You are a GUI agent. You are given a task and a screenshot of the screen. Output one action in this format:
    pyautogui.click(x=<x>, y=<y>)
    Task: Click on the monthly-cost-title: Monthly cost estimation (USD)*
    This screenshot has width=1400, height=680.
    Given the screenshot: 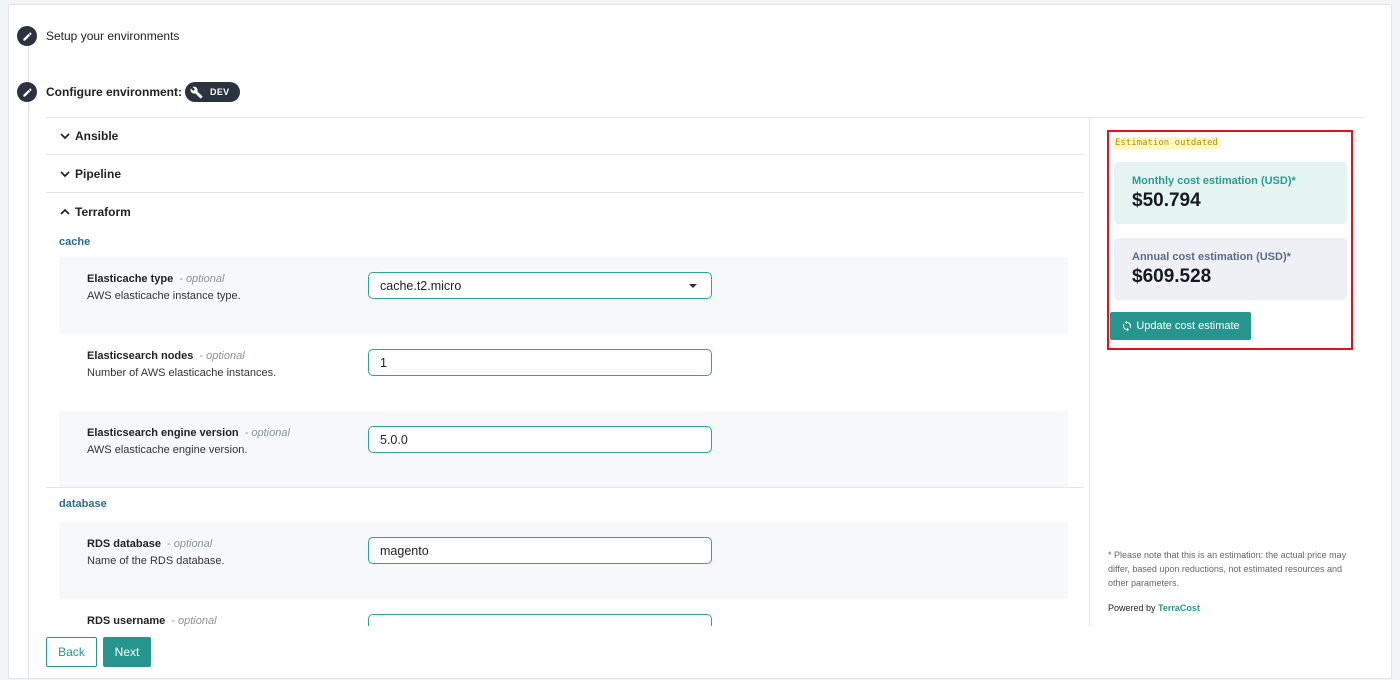 What is the action you would take?
    pyautogui.click(x=1214, y=181)
    